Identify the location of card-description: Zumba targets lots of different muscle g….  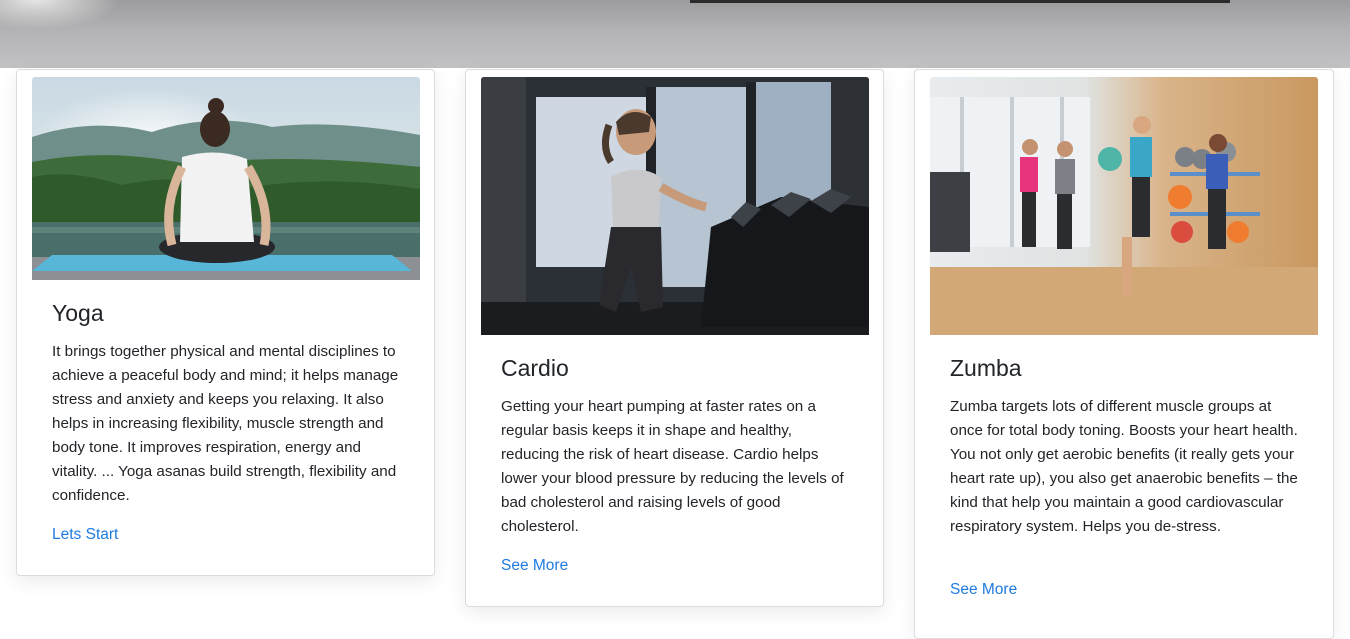
(1124, 466).